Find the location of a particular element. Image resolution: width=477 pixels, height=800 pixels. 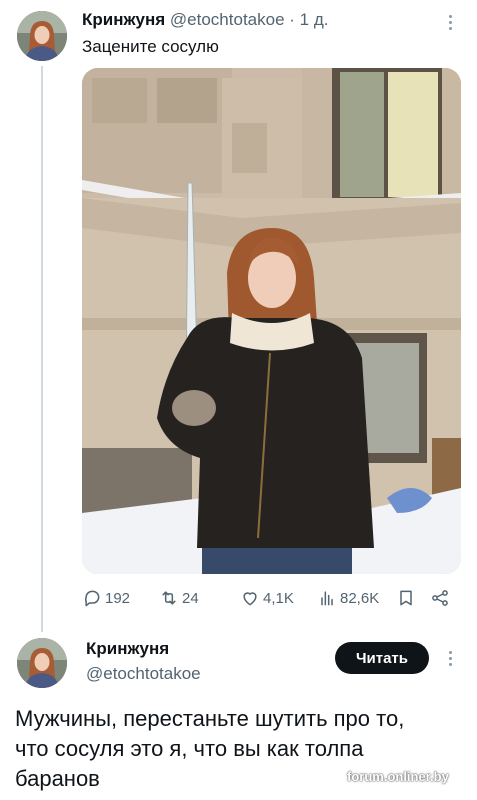

bar-chart-icon is located at coordinates (327, 598).